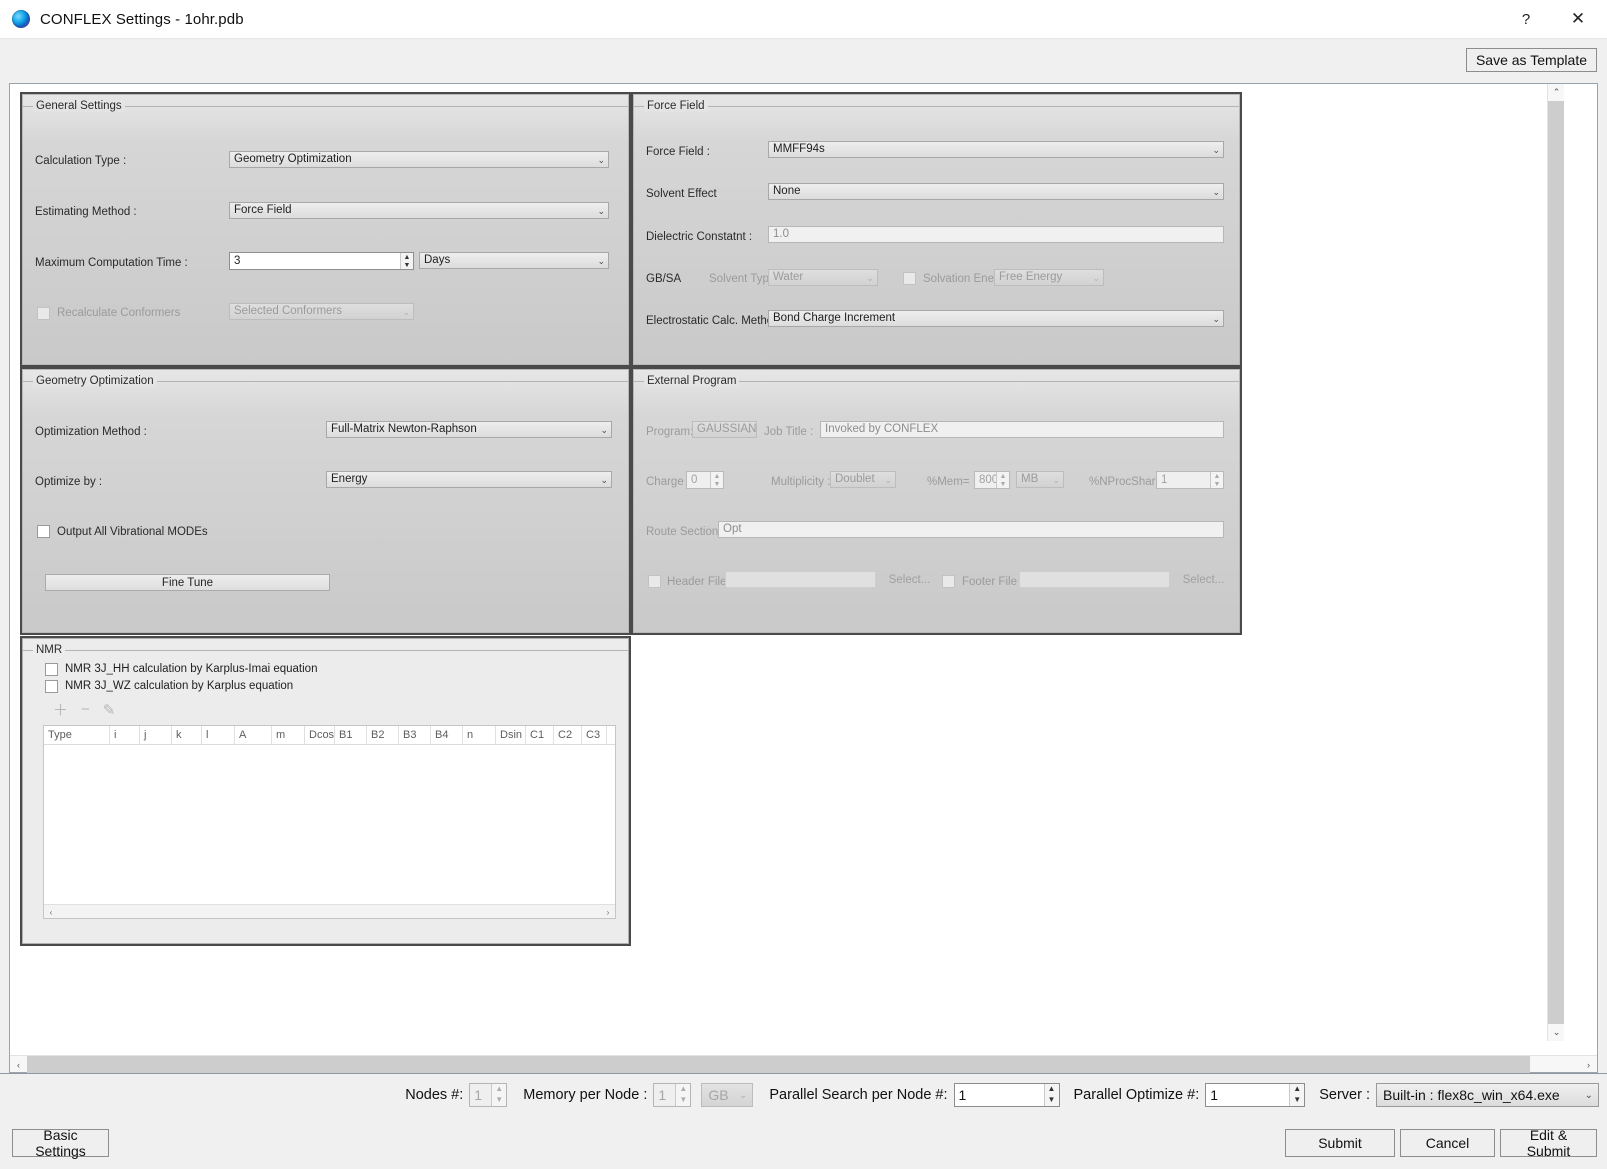 This screenshot has width=1607, height=1169. What do you see at coordinates (996, 234) in the screenshot?
I see `dielectric-constant-input: 1.0` at bounding box center [996, 234].